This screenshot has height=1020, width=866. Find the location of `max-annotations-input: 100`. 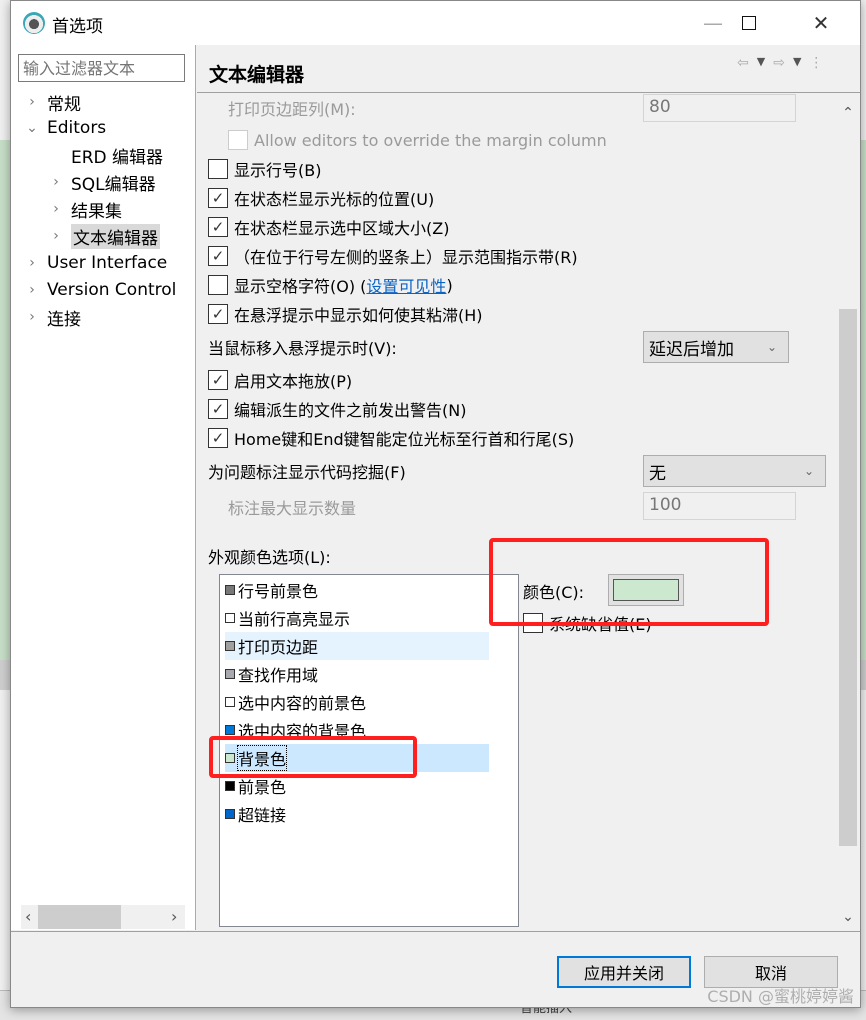

max-annotations-input: 100 is located at coordinates (719, 506).